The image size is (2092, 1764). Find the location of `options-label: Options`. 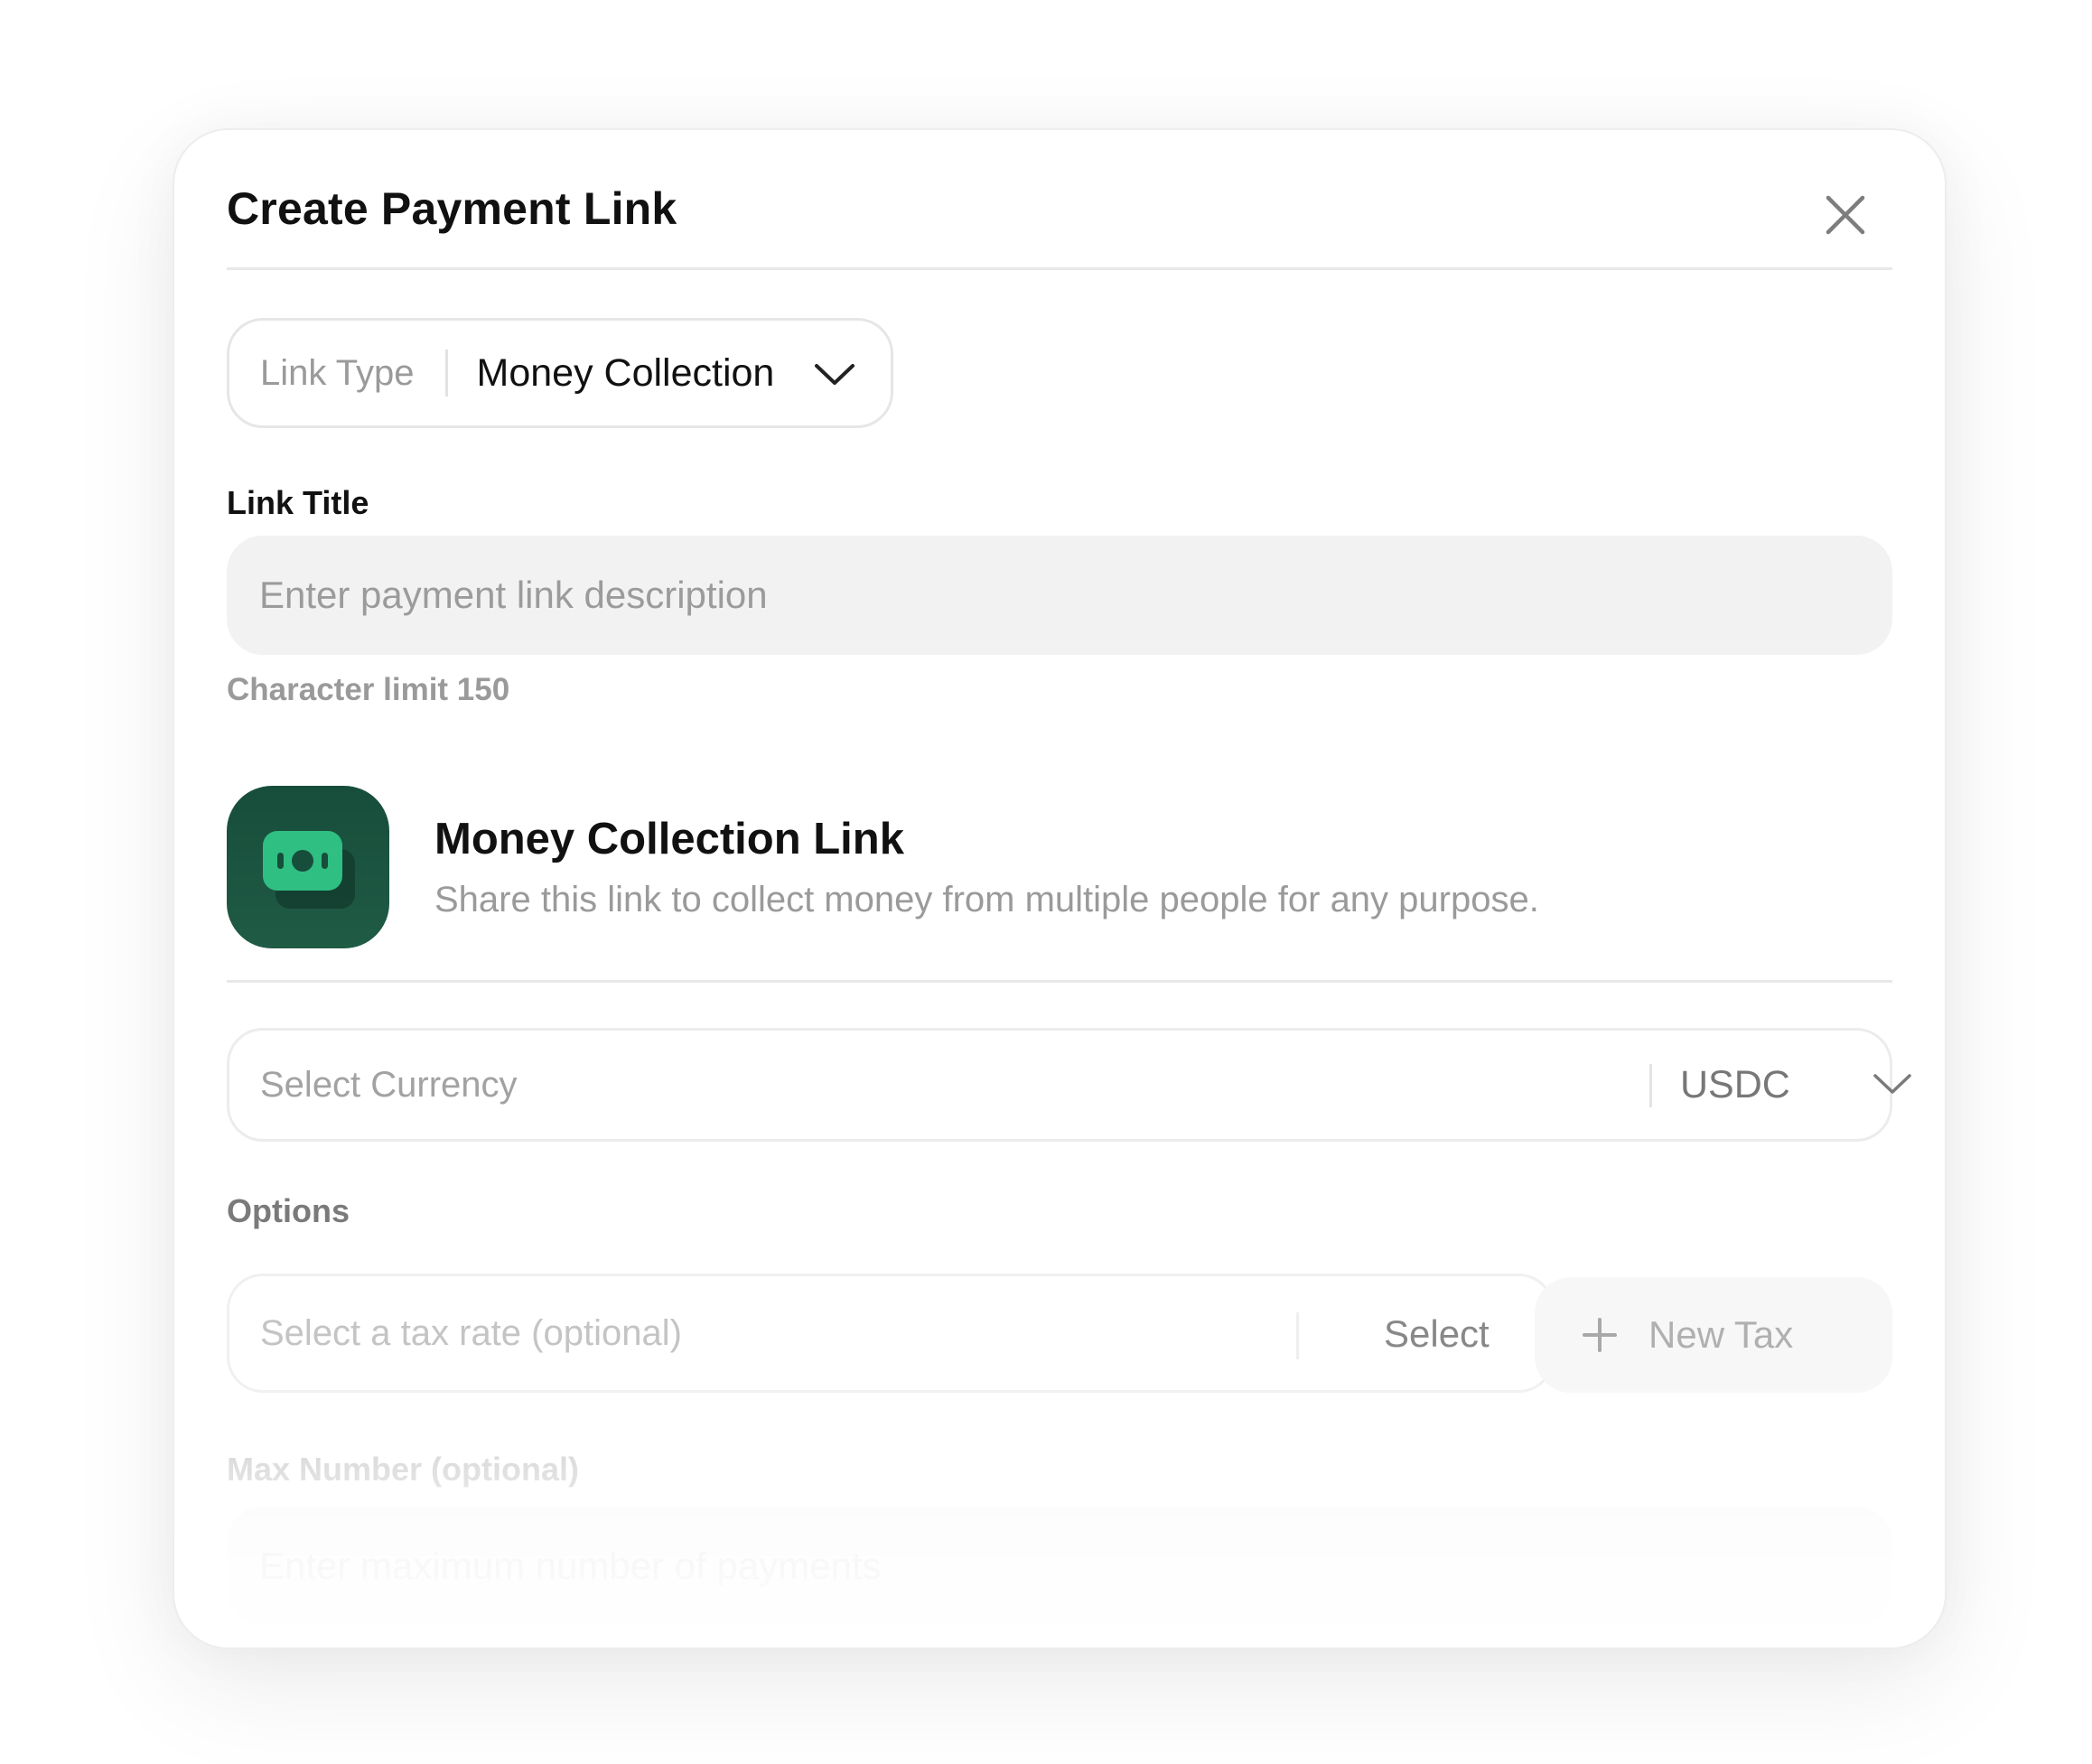

options-label: Options is located at coordinates (288, 1210).